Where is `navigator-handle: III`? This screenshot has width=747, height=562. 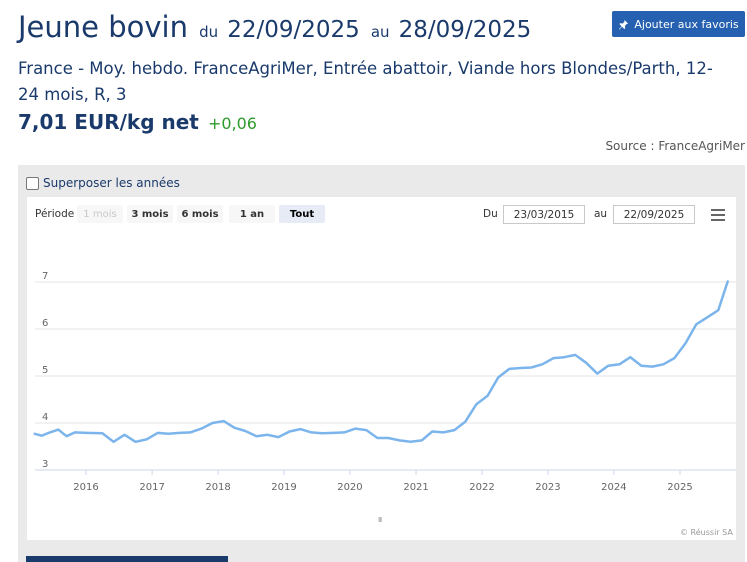
navigator-handle: III is located at coordinates (380, 520).